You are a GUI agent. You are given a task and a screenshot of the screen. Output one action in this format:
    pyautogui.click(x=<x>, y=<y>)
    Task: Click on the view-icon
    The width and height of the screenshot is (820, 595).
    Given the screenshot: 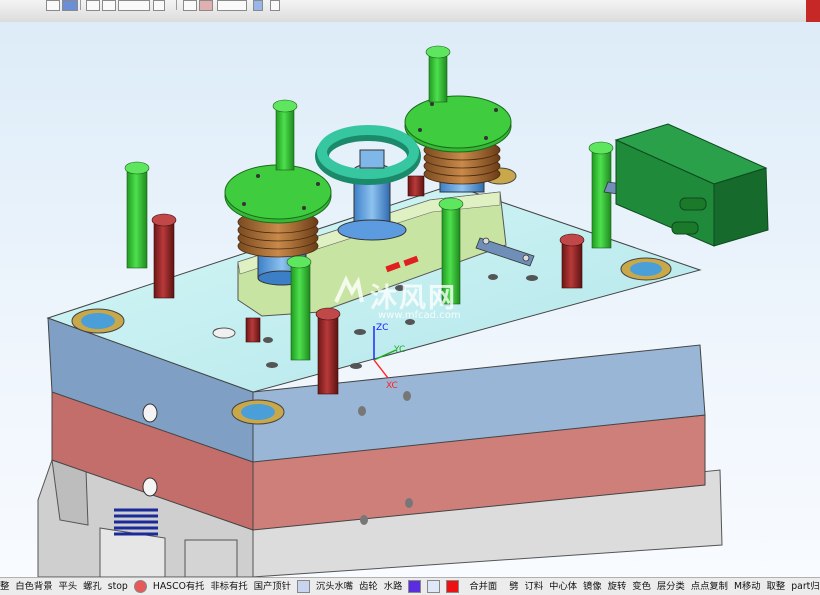 What is the action you would take?
    pyautogui.click(x=53, y=5)
    